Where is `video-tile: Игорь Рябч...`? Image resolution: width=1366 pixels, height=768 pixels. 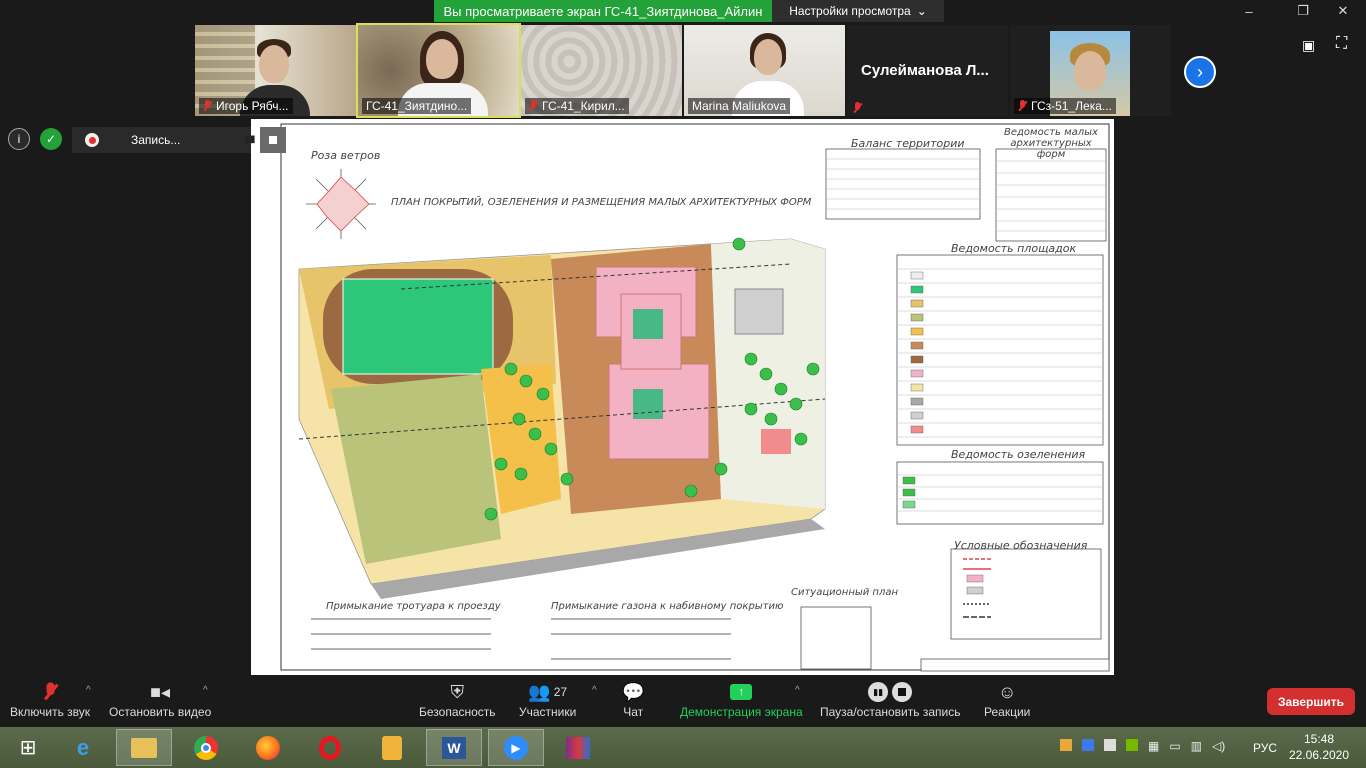
video-tile: Игорь Рябч... is located at coordinates (275, 70).